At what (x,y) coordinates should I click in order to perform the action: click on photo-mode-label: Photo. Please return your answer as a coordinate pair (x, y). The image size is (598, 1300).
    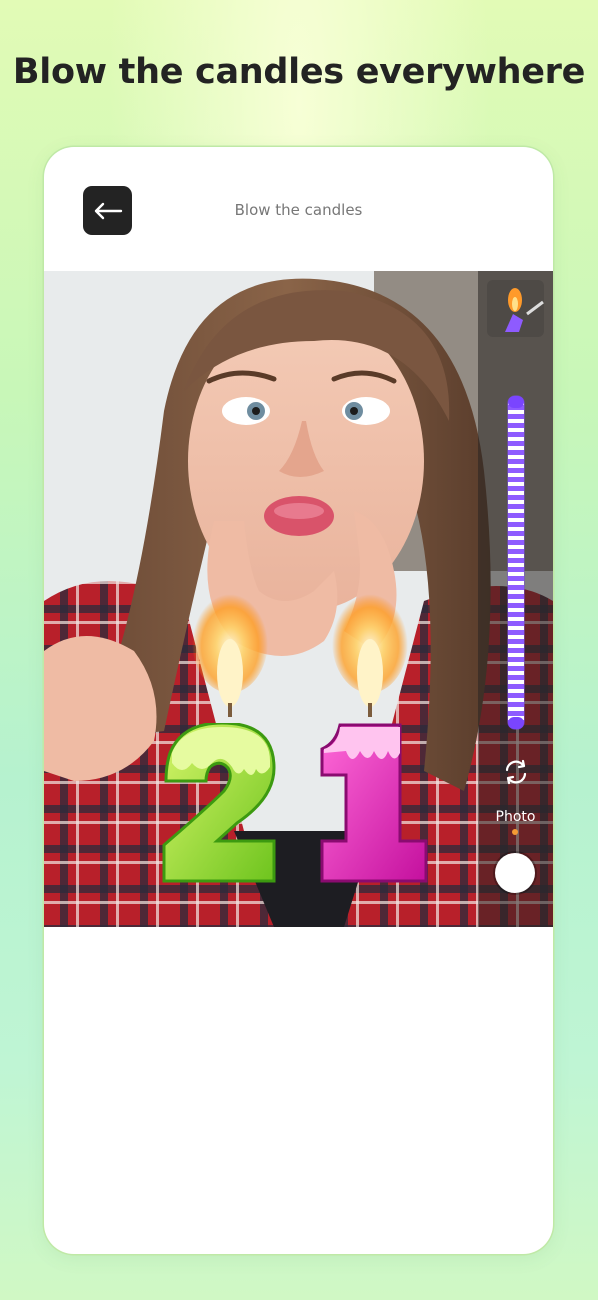
    Looking at the image, I should click on (515, 817).